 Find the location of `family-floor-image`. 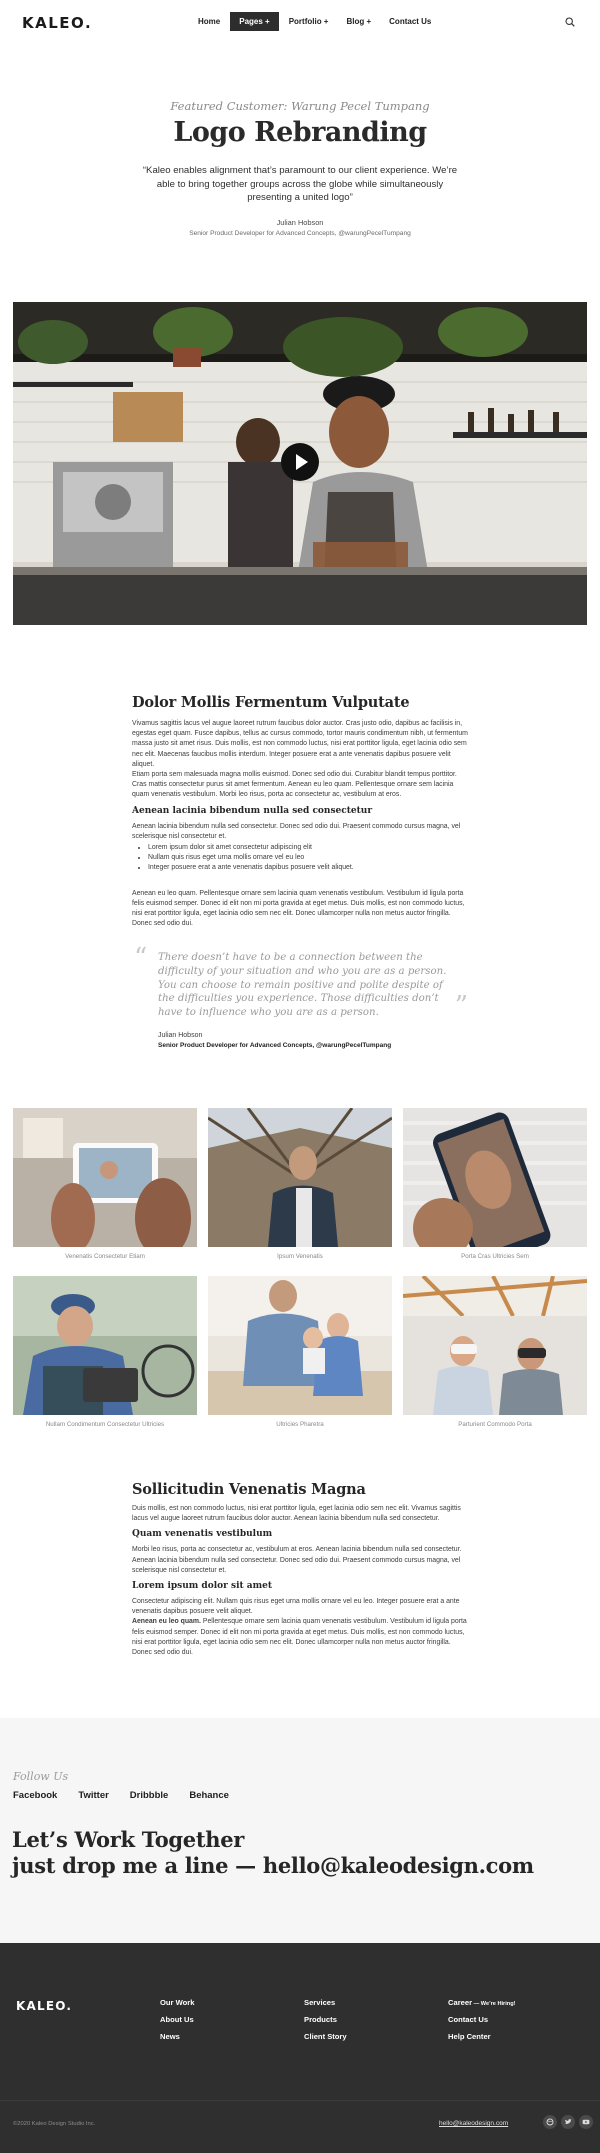

family-floor-image is located at coordinates (300, 1345).